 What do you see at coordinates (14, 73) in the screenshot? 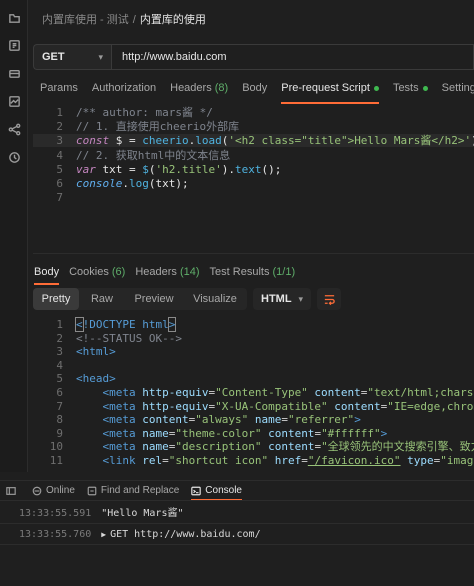
I see `sidebar-environments-icon` at bounding box center [14, 73].